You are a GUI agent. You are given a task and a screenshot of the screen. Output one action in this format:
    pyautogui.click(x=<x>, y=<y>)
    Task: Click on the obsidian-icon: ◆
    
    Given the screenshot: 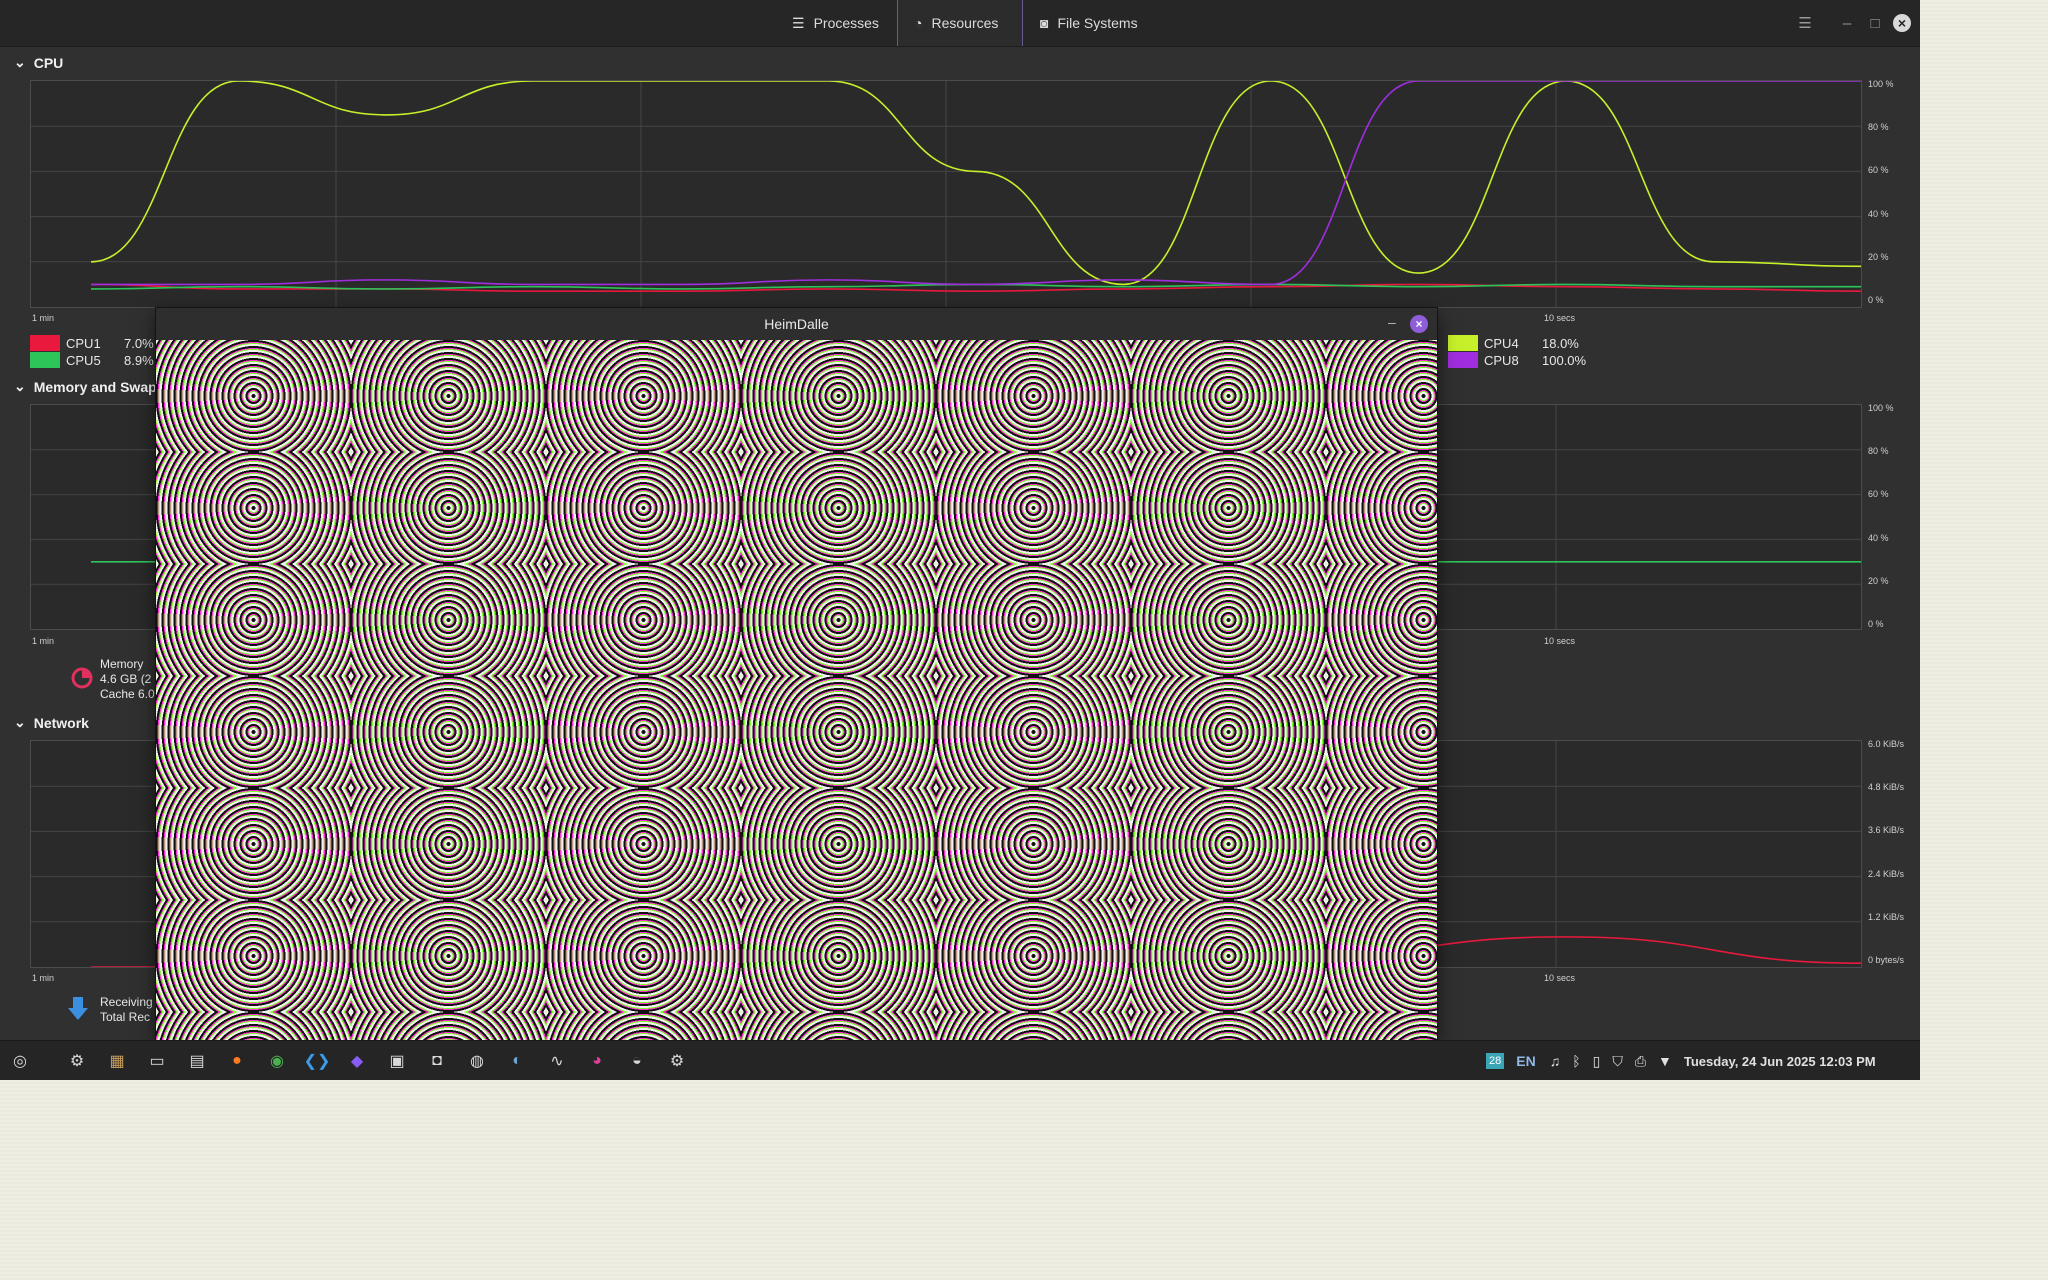 What is the action you would take?
    pyautogui.click(x=357, y=1061)
    